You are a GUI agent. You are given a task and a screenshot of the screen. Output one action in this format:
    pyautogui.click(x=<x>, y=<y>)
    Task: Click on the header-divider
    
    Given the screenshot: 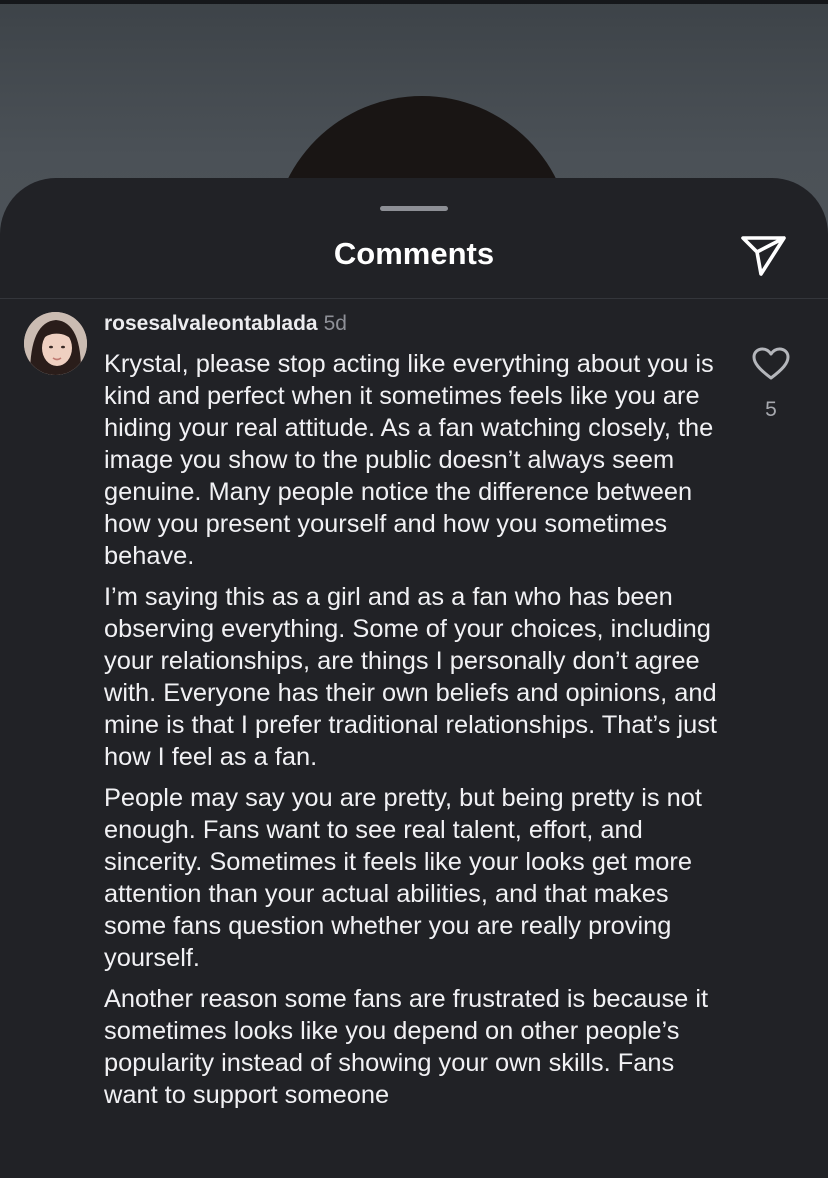 What is the action you would take?
    pyautogui.click(x=414, y=298)
    